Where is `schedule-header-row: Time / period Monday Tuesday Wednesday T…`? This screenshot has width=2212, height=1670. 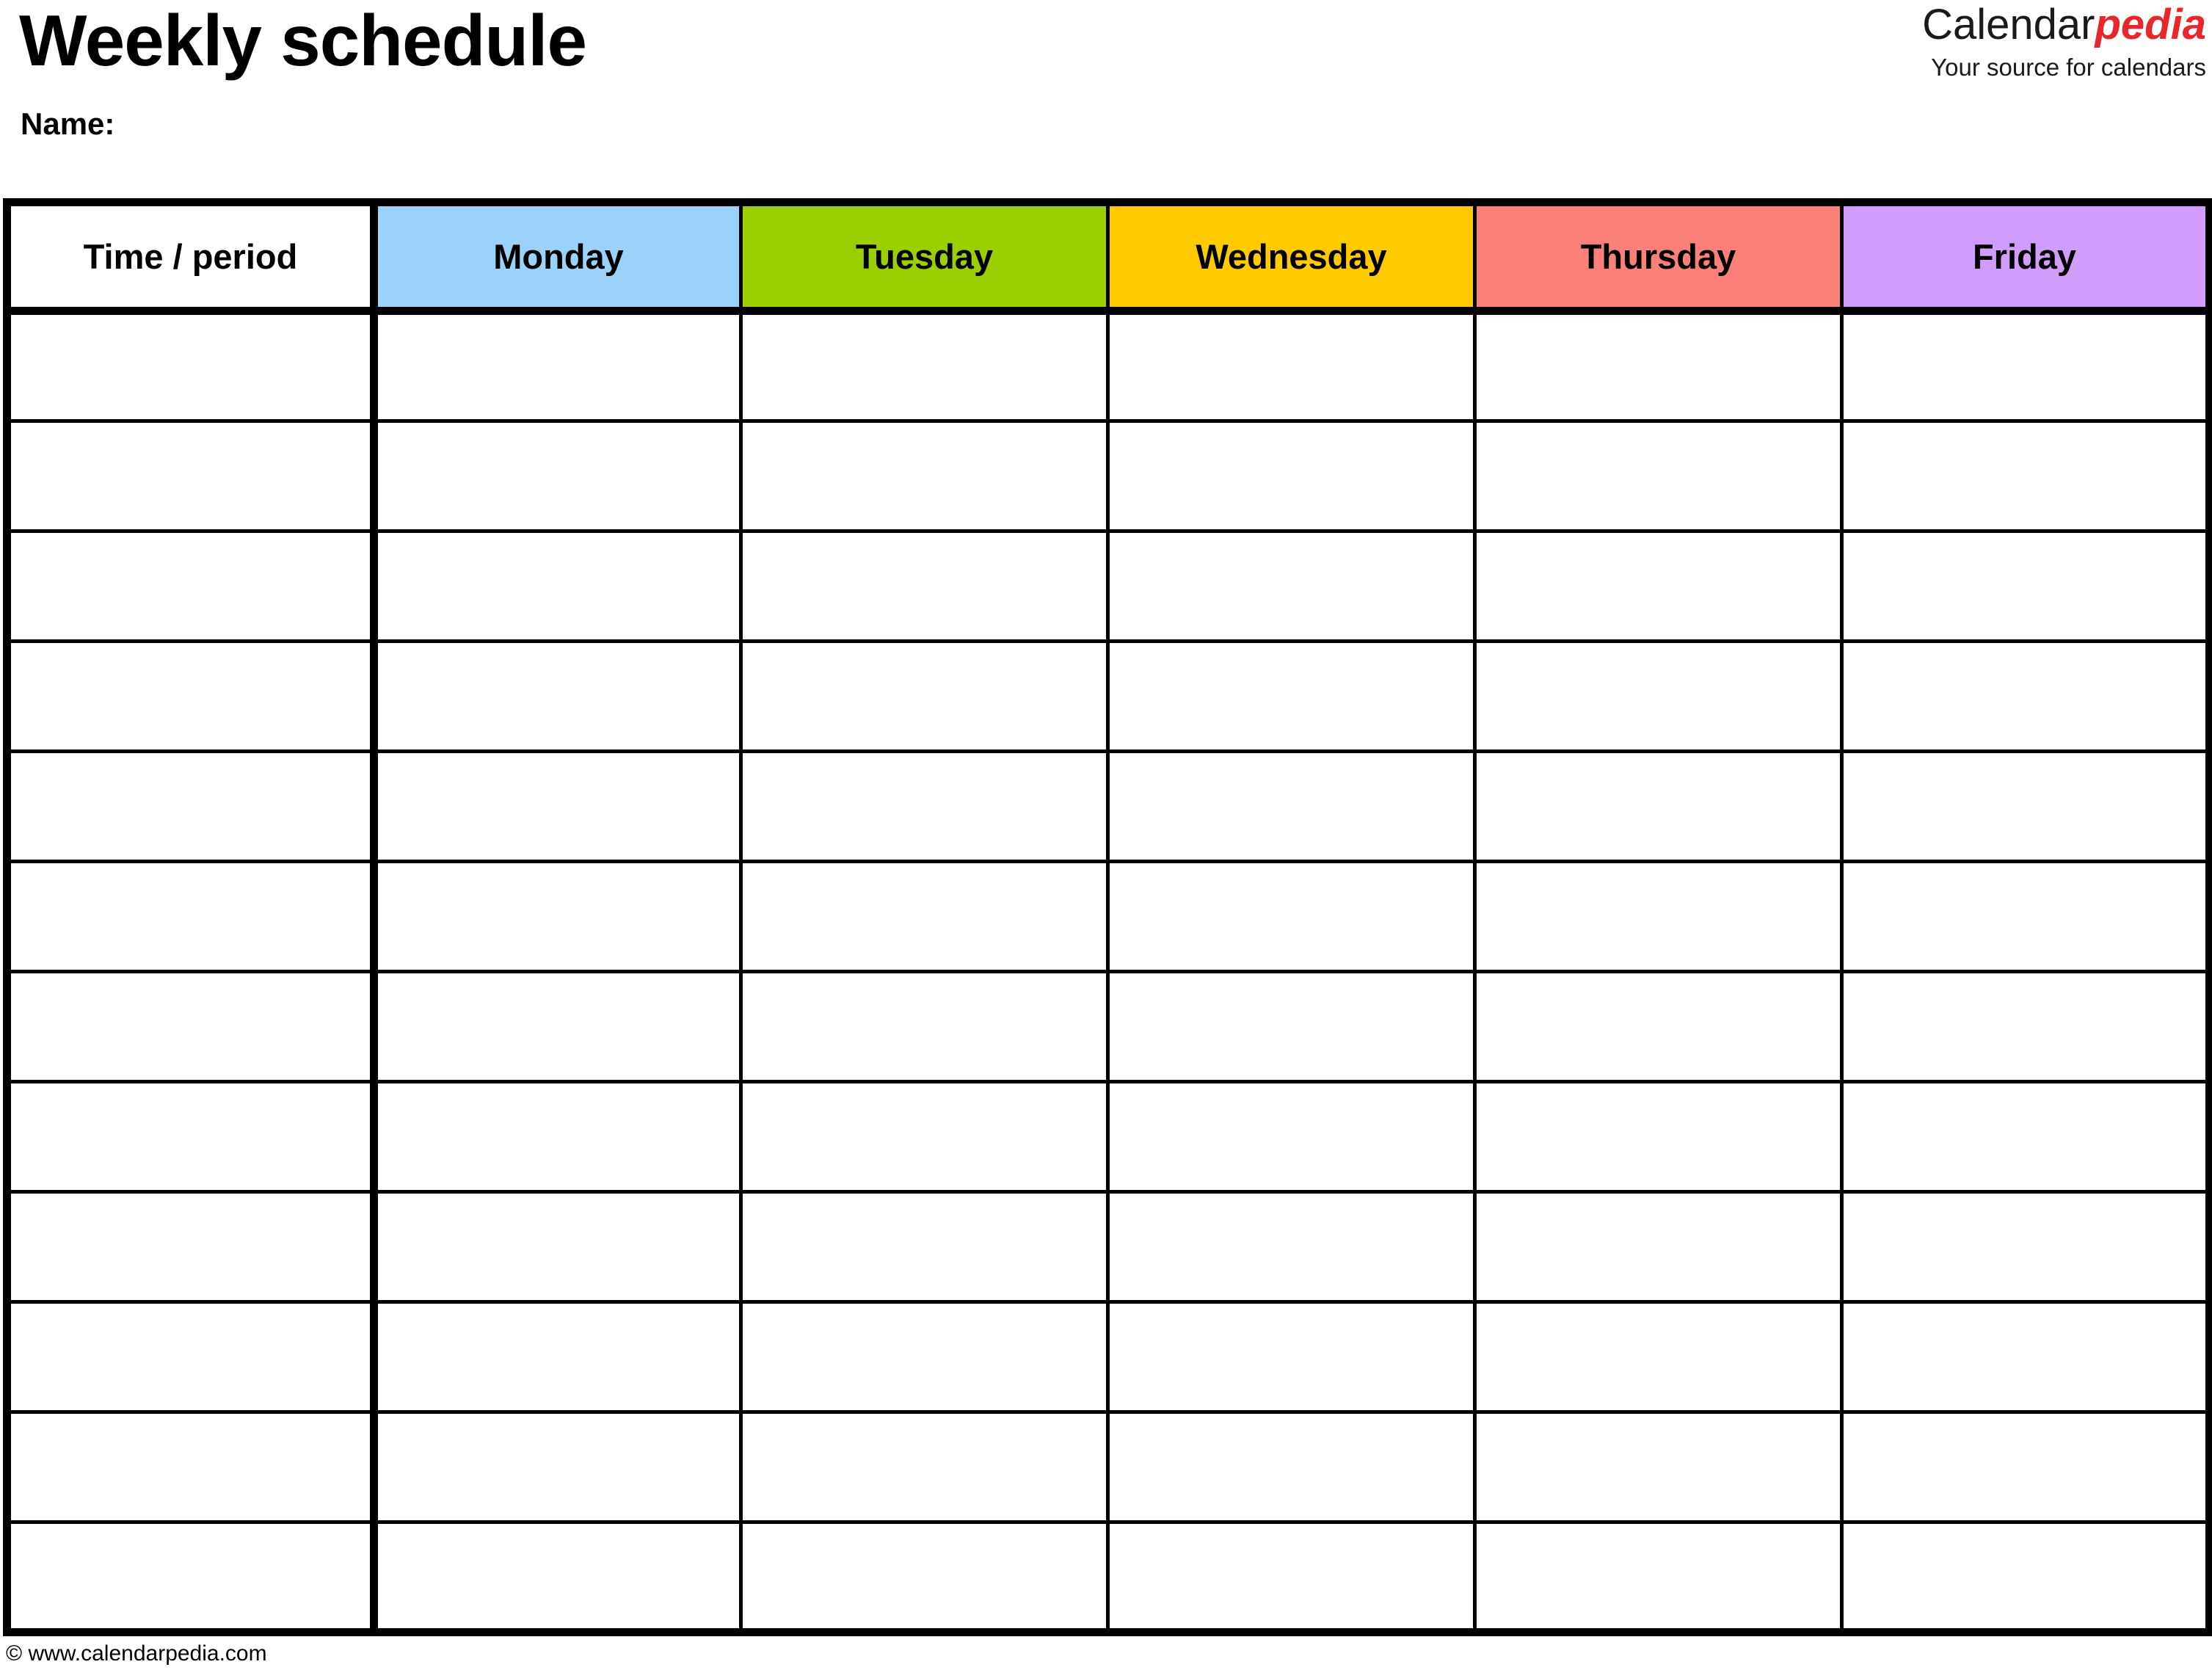 schedule-header-row: Time / period Monday Tuesday Wednesday T… is located at coordinates (1108, 258).